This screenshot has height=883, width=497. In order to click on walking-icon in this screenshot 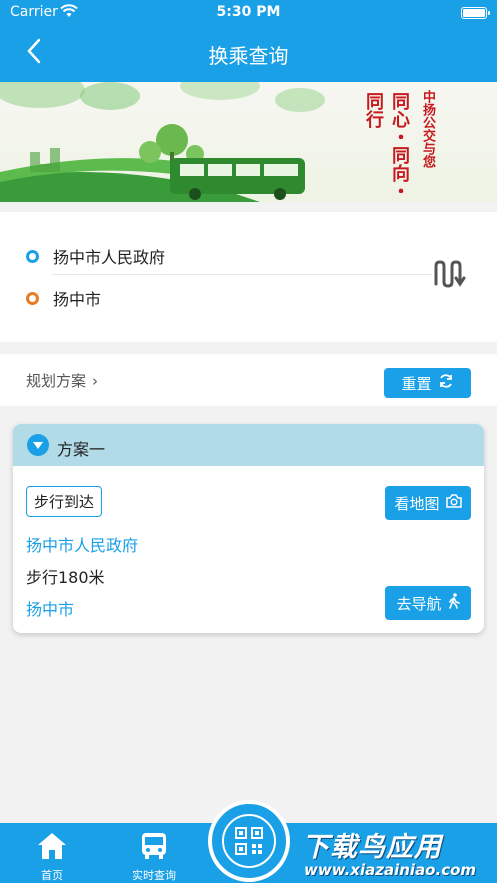, I will do `click(454, 603)`.